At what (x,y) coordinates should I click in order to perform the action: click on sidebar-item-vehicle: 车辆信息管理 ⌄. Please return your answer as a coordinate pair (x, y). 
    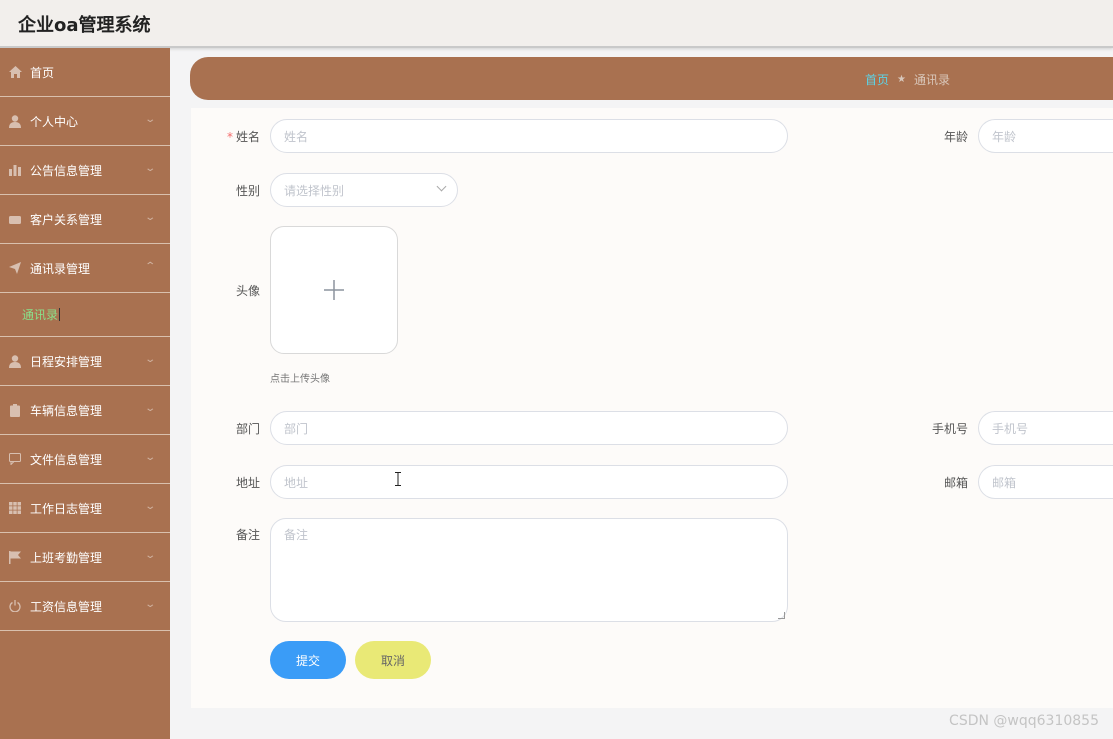
    Looking at the image, I should click on (85, 410).